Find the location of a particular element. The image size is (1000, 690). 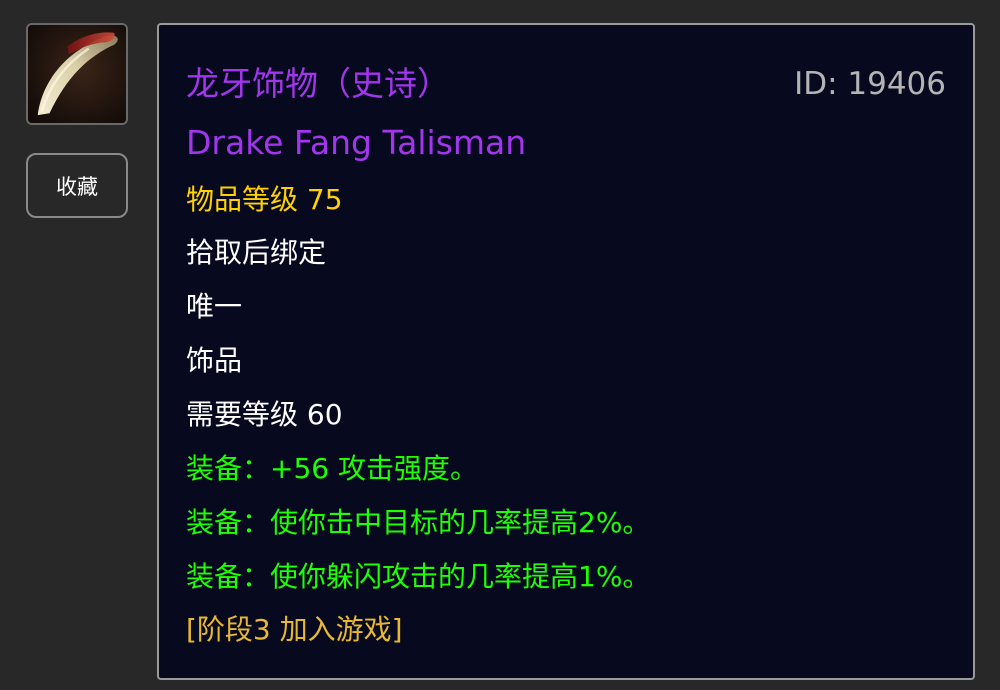

phase-info: [阶段3 加入游戏] is located at coordinates (294, 629).